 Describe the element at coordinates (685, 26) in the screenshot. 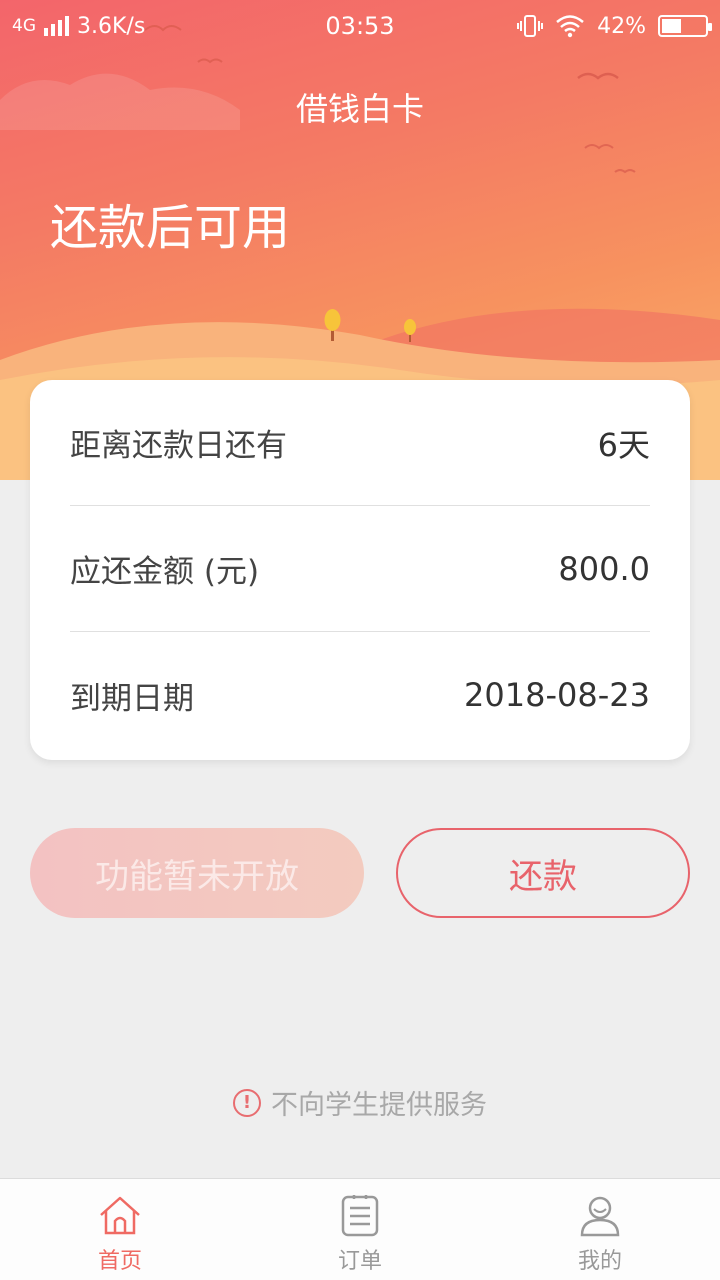

I see `battery-icon` at that location.